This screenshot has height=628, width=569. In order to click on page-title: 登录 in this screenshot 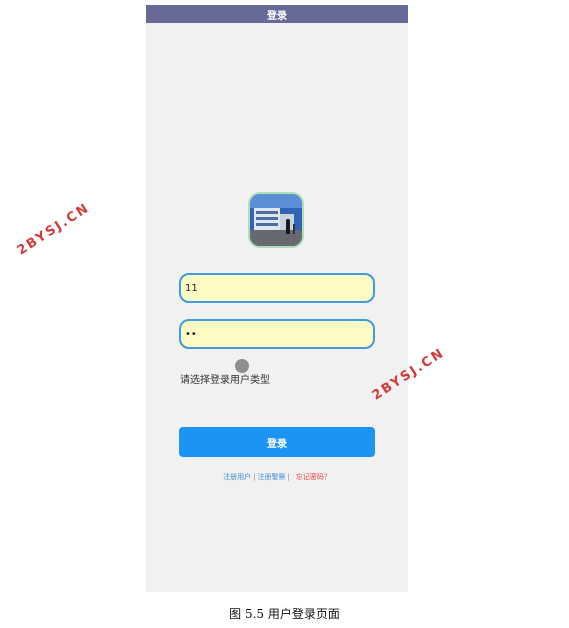, I will do `click(277, 16)`.